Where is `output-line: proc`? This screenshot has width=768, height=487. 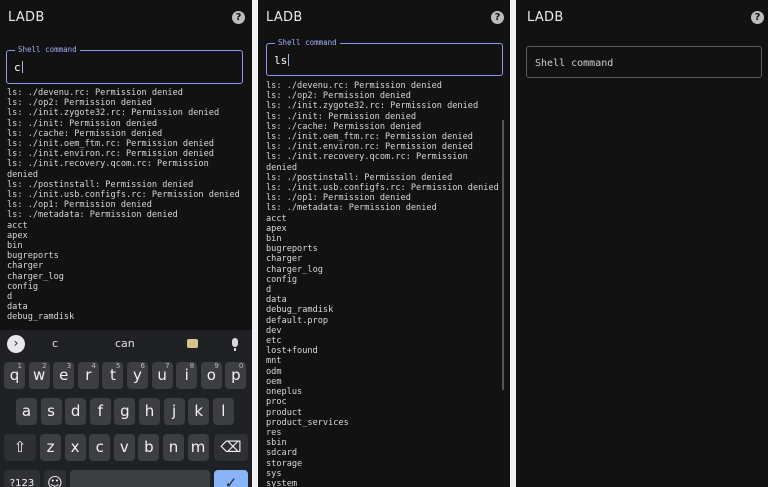
output-line: proc is located at coordinates (276, 402).